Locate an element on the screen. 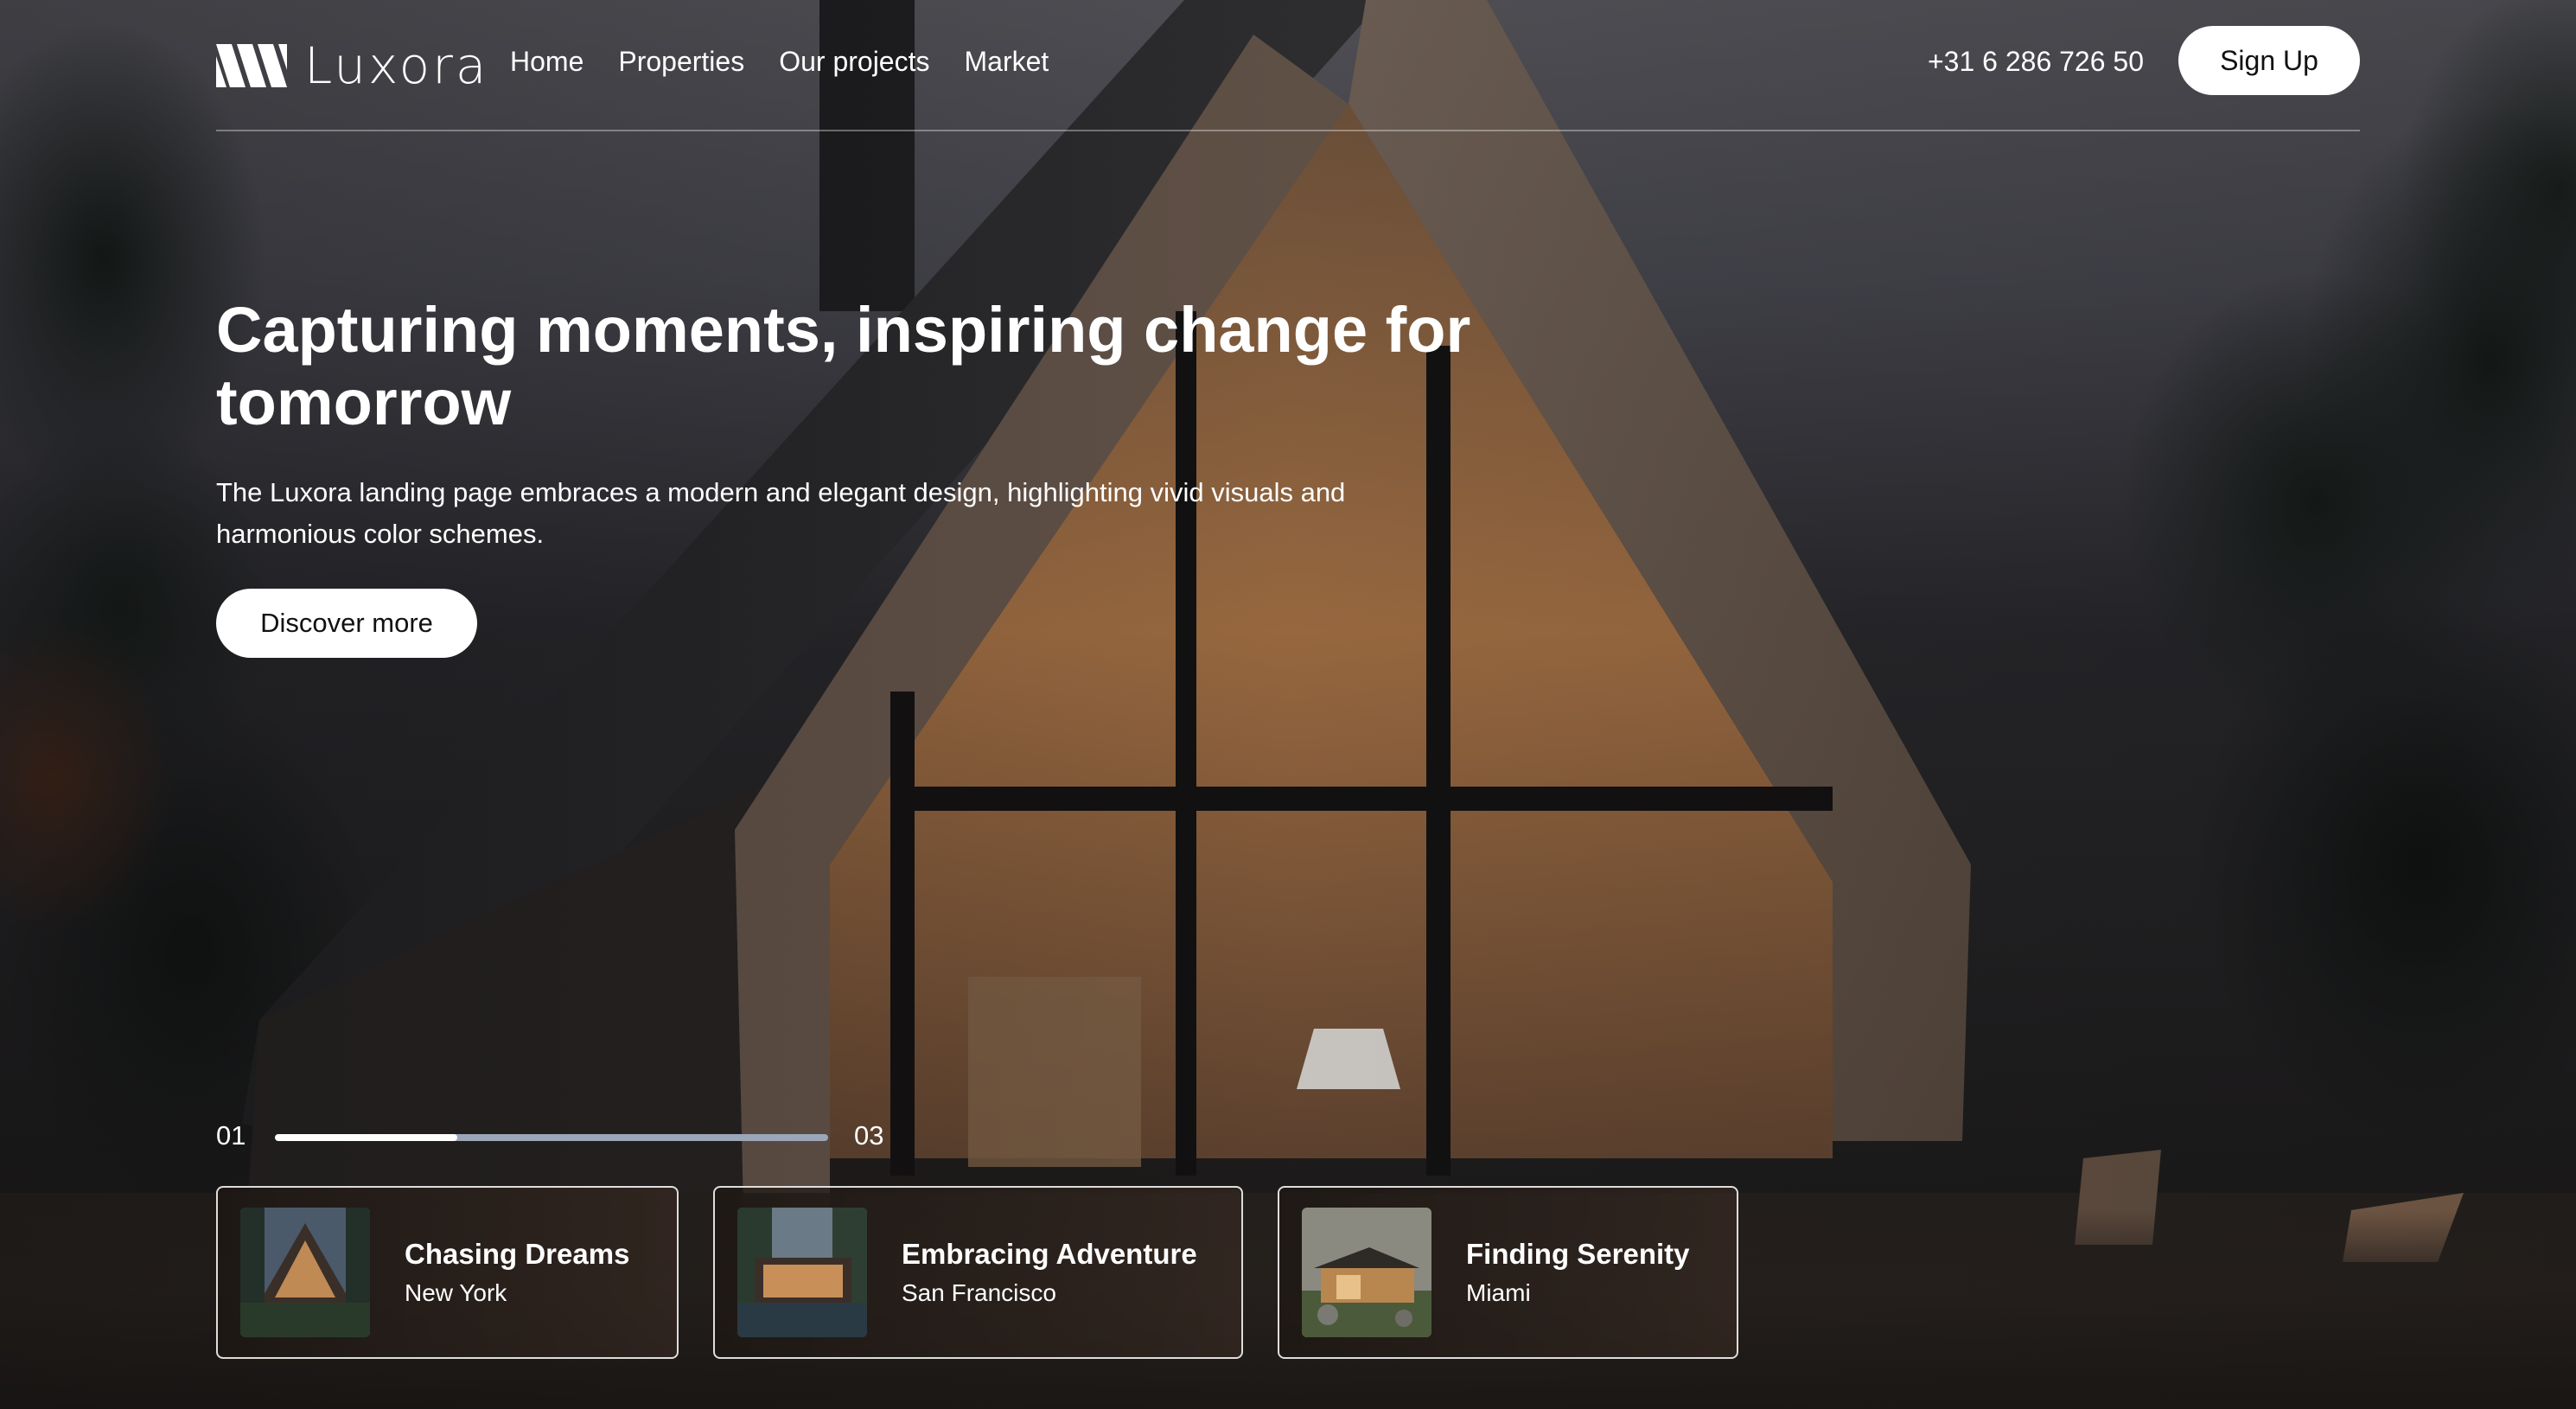 This screenshot has width=2576, height=1409. nav-link-properties: Properties is located at coordinates (681, 62).